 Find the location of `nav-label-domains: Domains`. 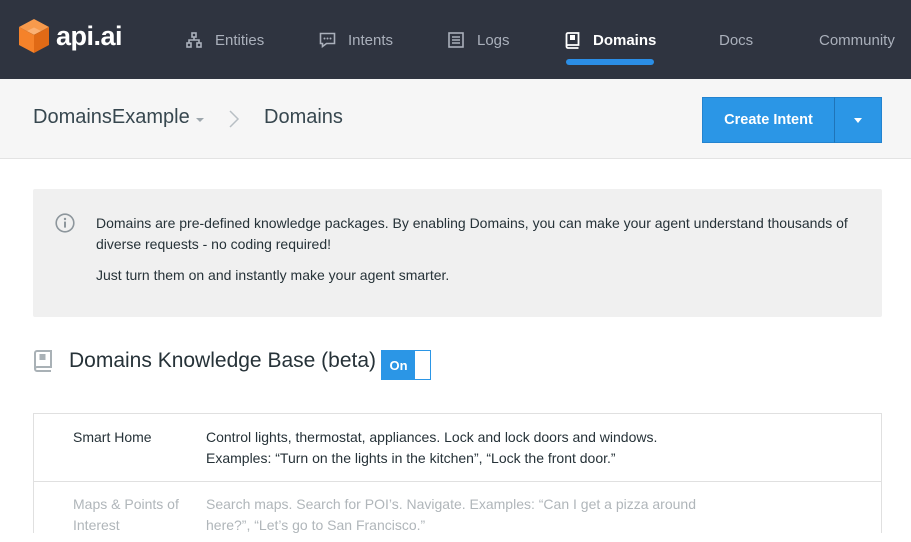

nav-label-domains: Domains is located at coordinates (625, 40).